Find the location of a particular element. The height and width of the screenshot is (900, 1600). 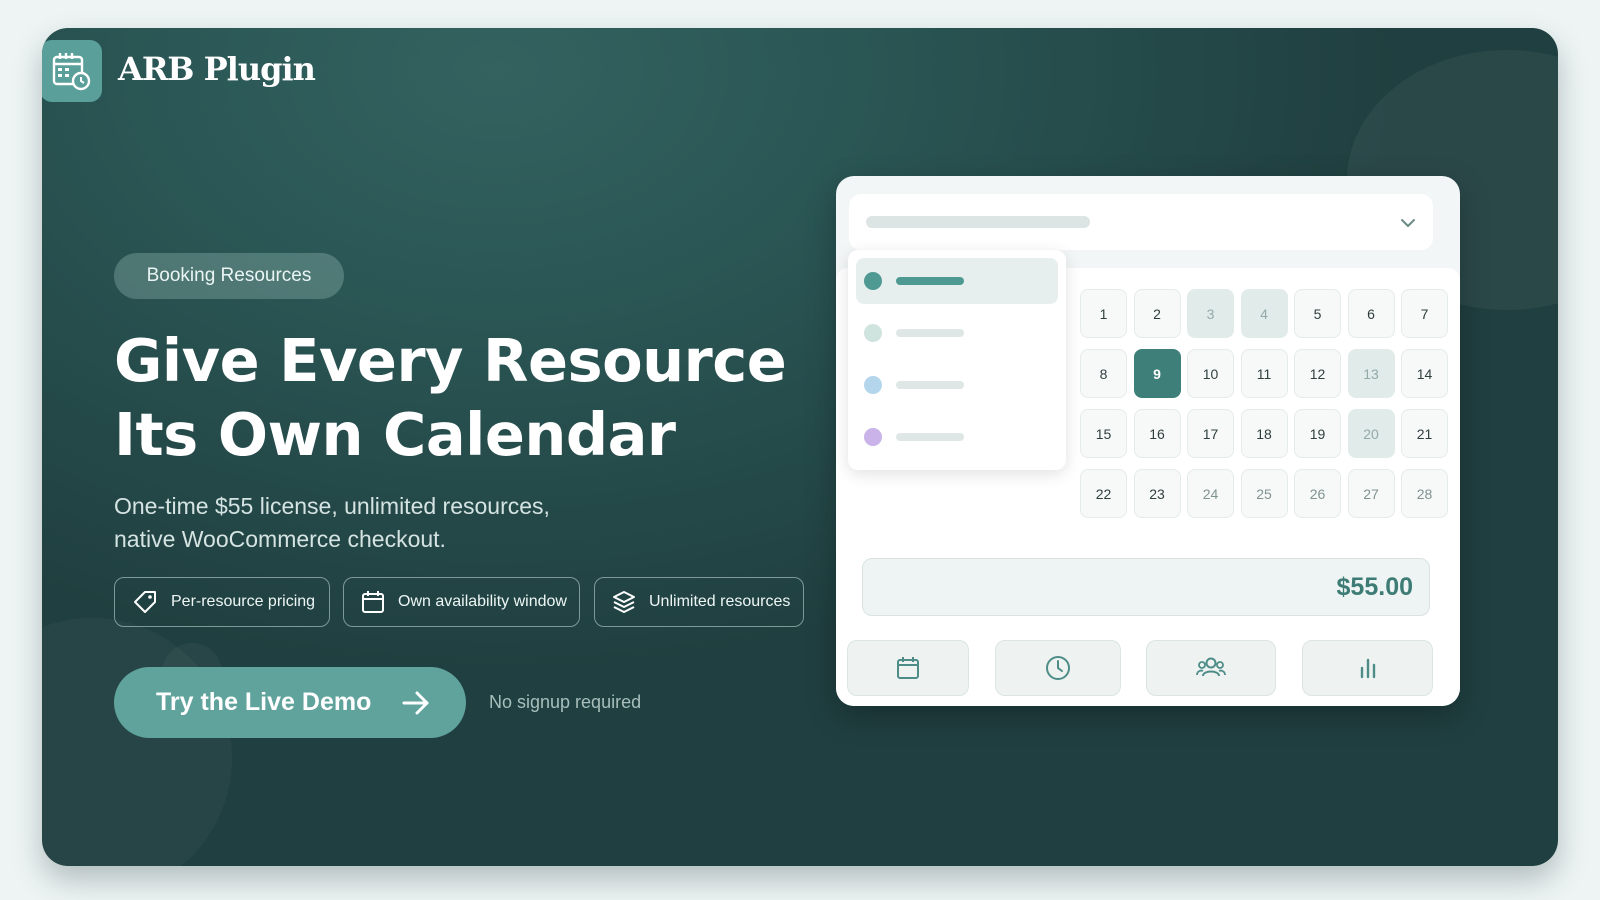

calendar-day: 3 is located at coordinates (1210, 313).